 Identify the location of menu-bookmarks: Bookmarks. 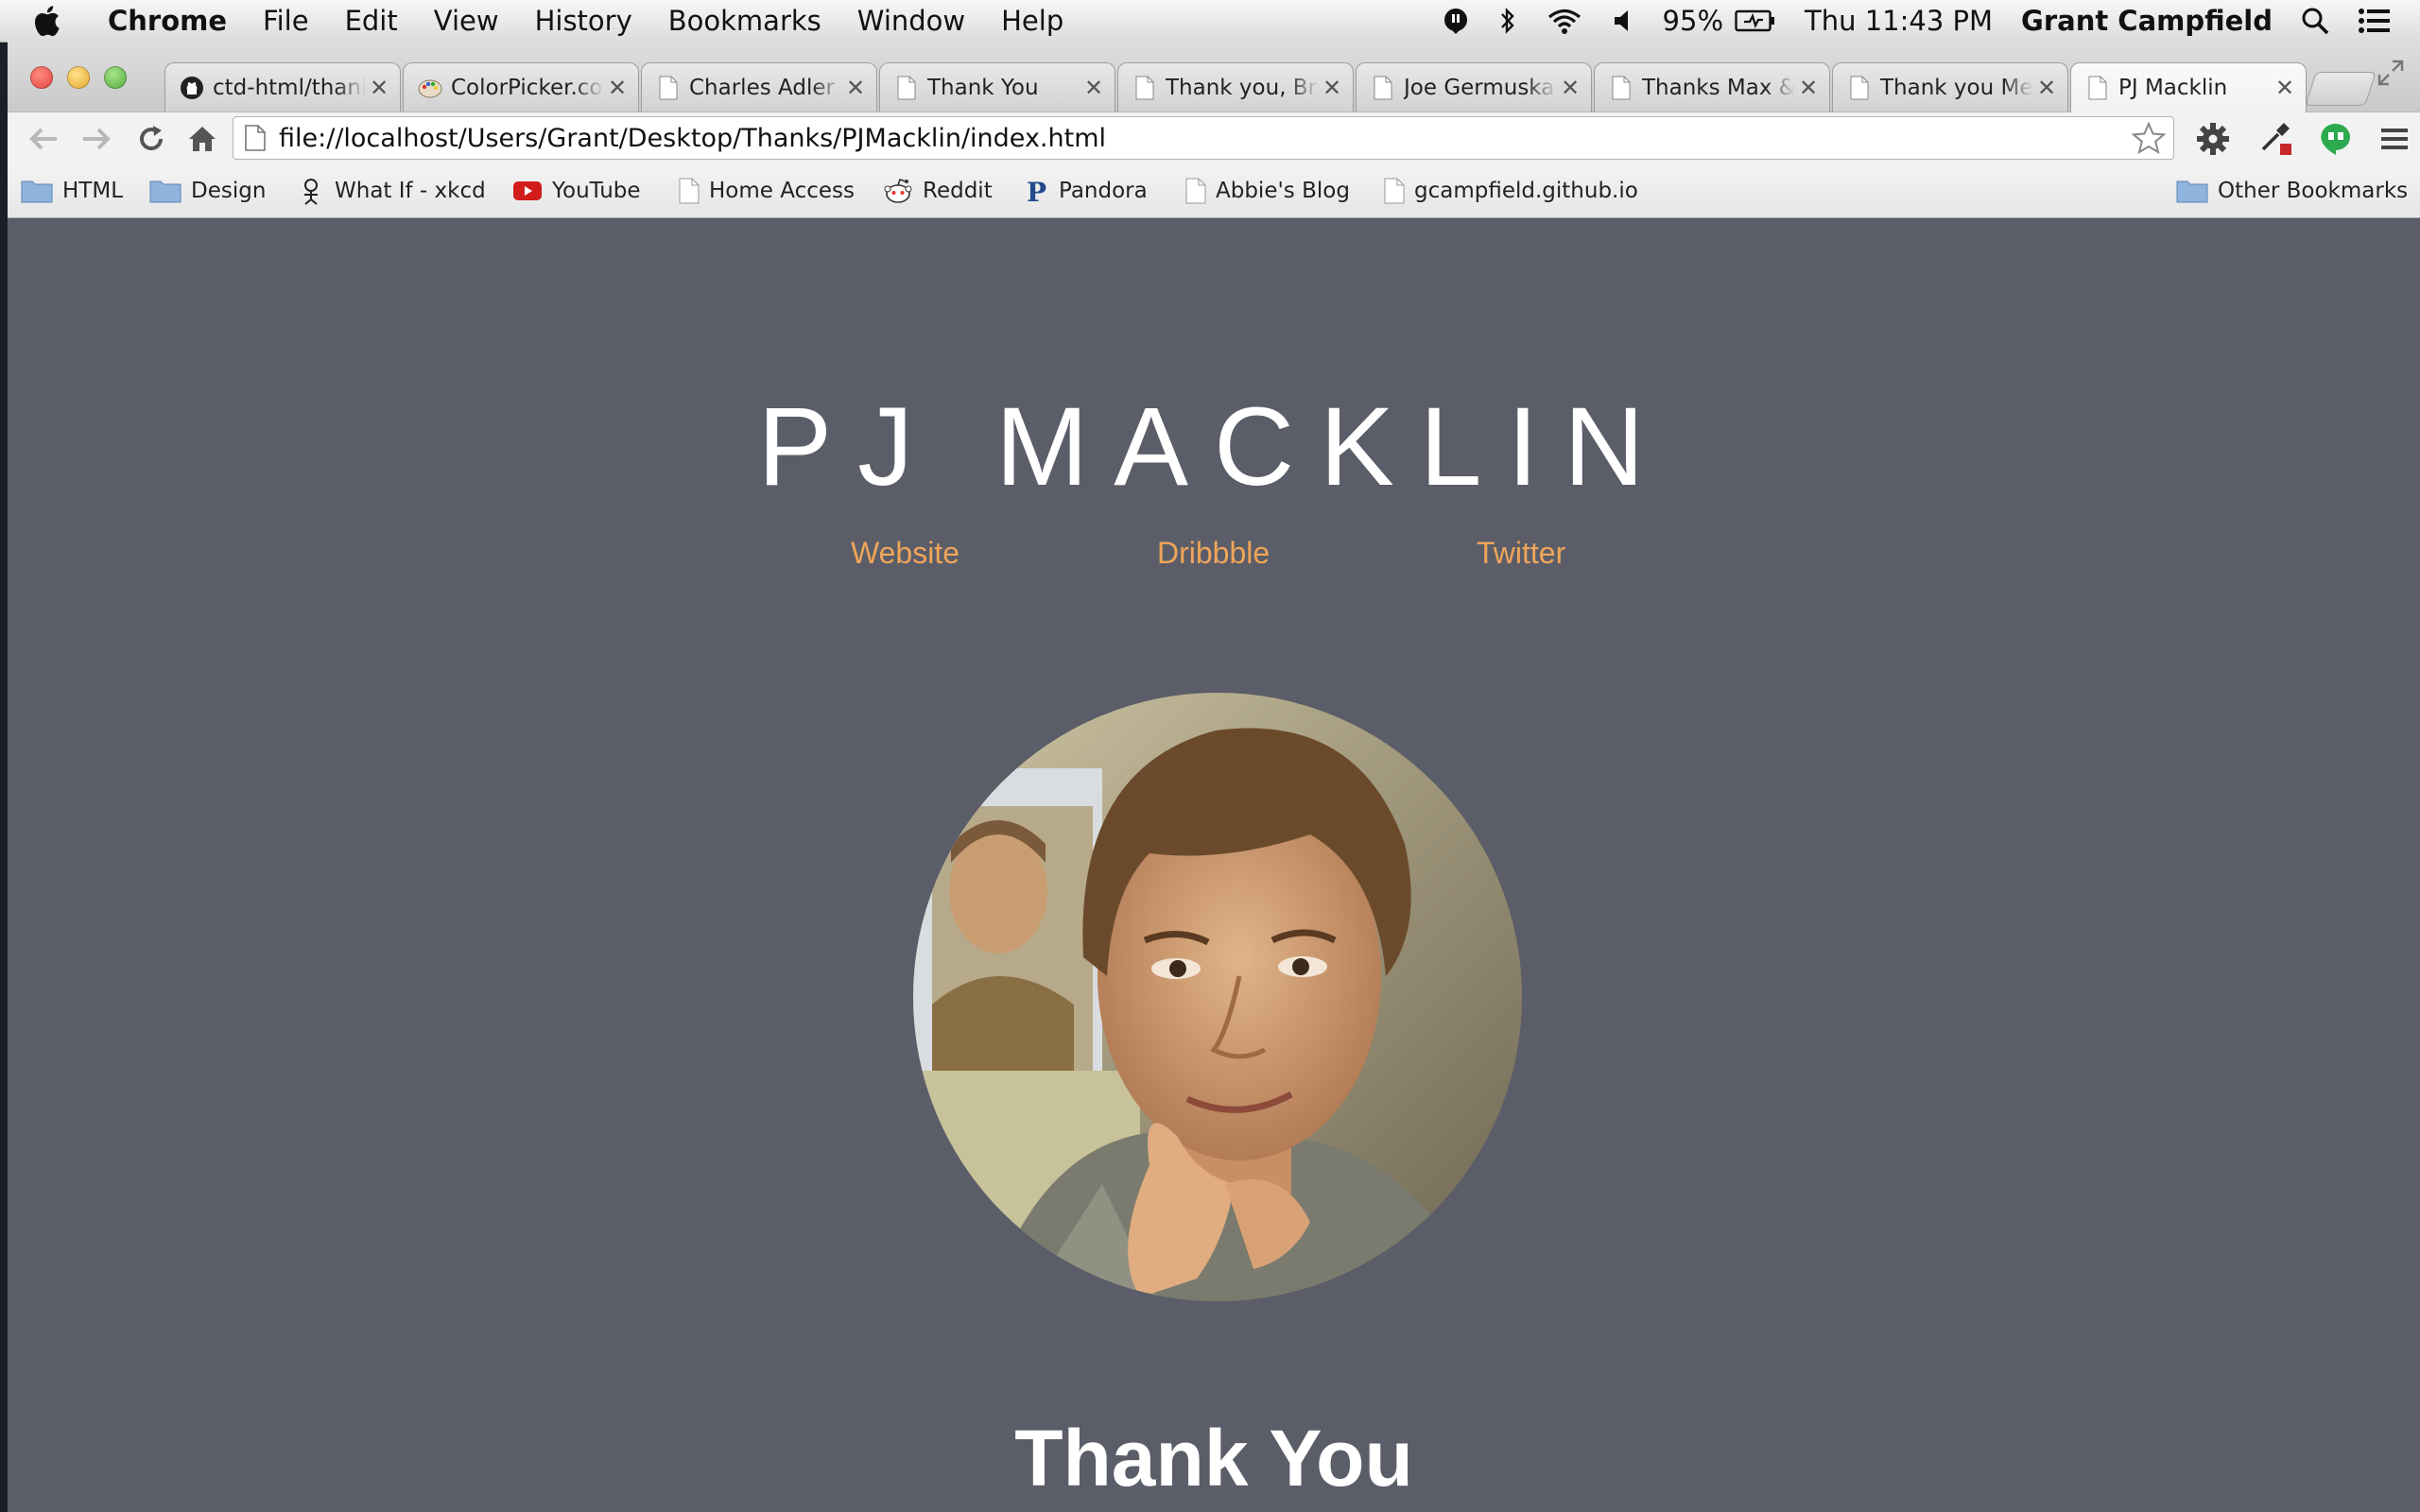
(744, 21).